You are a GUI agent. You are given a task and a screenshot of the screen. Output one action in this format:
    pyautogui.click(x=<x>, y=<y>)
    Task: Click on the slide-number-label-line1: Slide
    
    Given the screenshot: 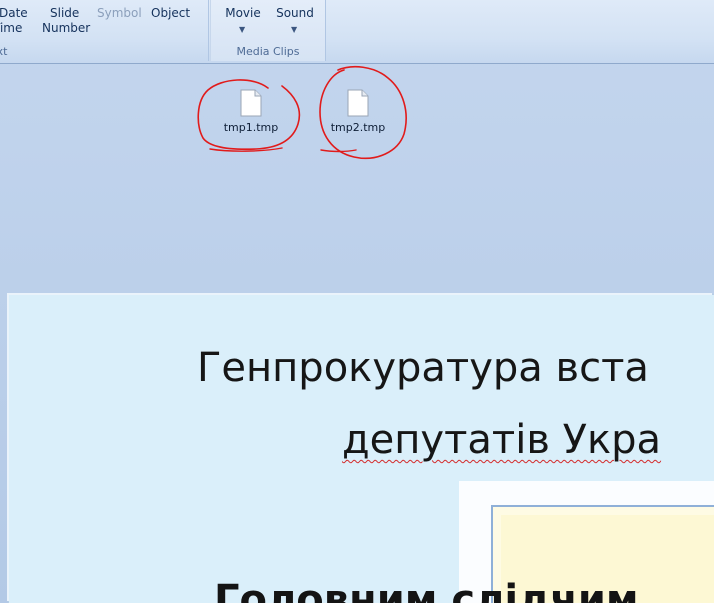 What is the action you would take?
    pyautogui.click(x=65, y=13)
    